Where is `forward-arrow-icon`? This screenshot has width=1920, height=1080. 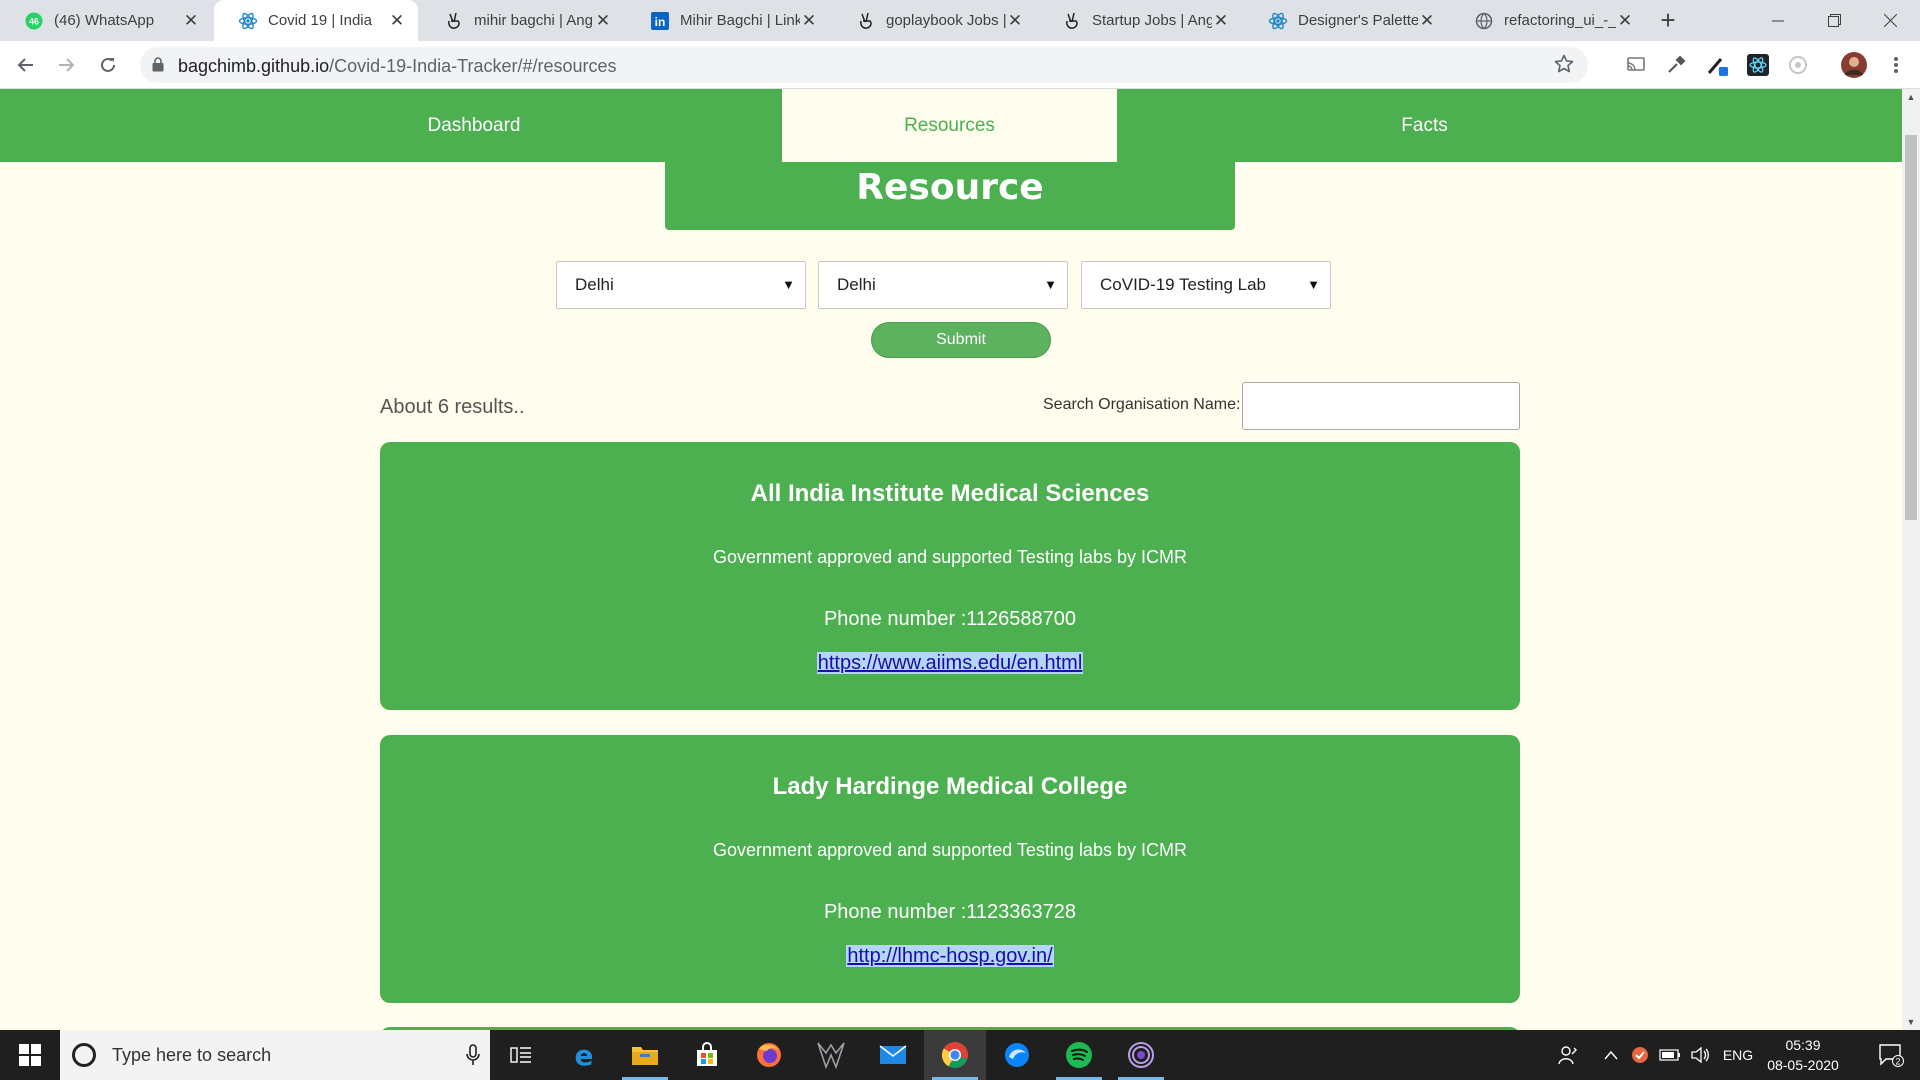 forward-arrow-icon is located at coordinates (67, 65).